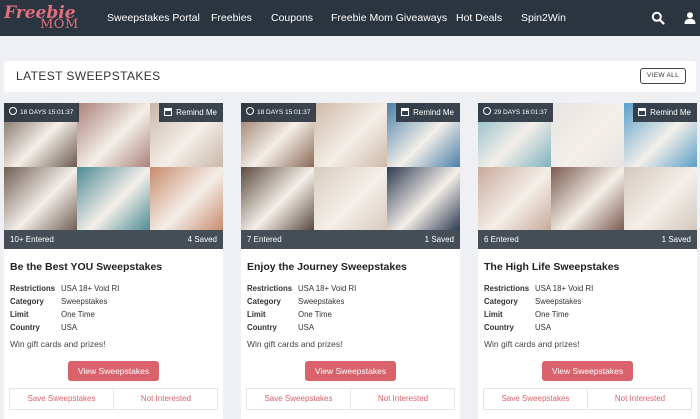 This screenshot has height=419, width=700. I want to click on card-title: Enjoy the Journey Sweepstakes, so click(327, 267).